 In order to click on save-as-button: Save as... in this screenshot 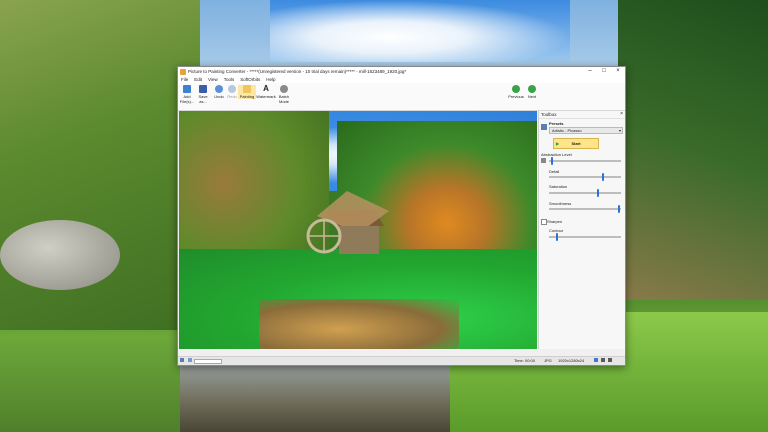, I will do `click(203, 94)`.